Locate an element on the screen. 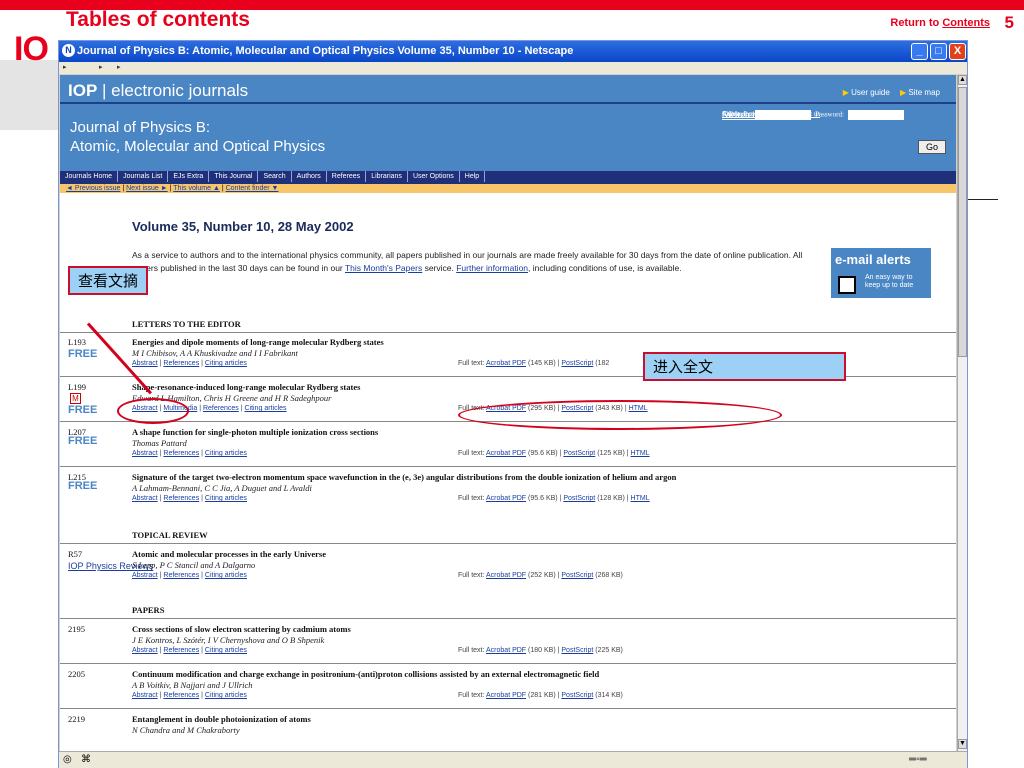 The image size is (1024, 768). envelope-icon is located at coordinates (847, 285).